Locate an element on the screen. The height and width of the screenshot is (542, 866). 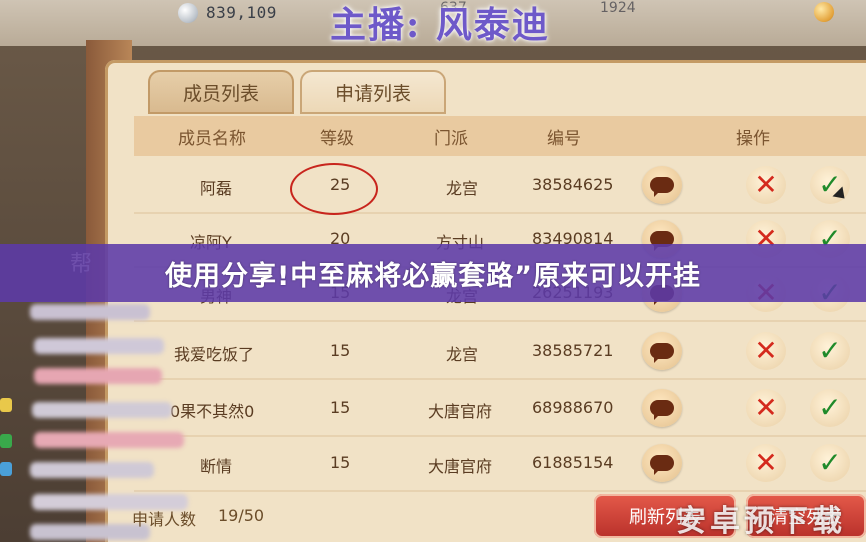
member-id: 68988670 is located at coordinates (573, 407).